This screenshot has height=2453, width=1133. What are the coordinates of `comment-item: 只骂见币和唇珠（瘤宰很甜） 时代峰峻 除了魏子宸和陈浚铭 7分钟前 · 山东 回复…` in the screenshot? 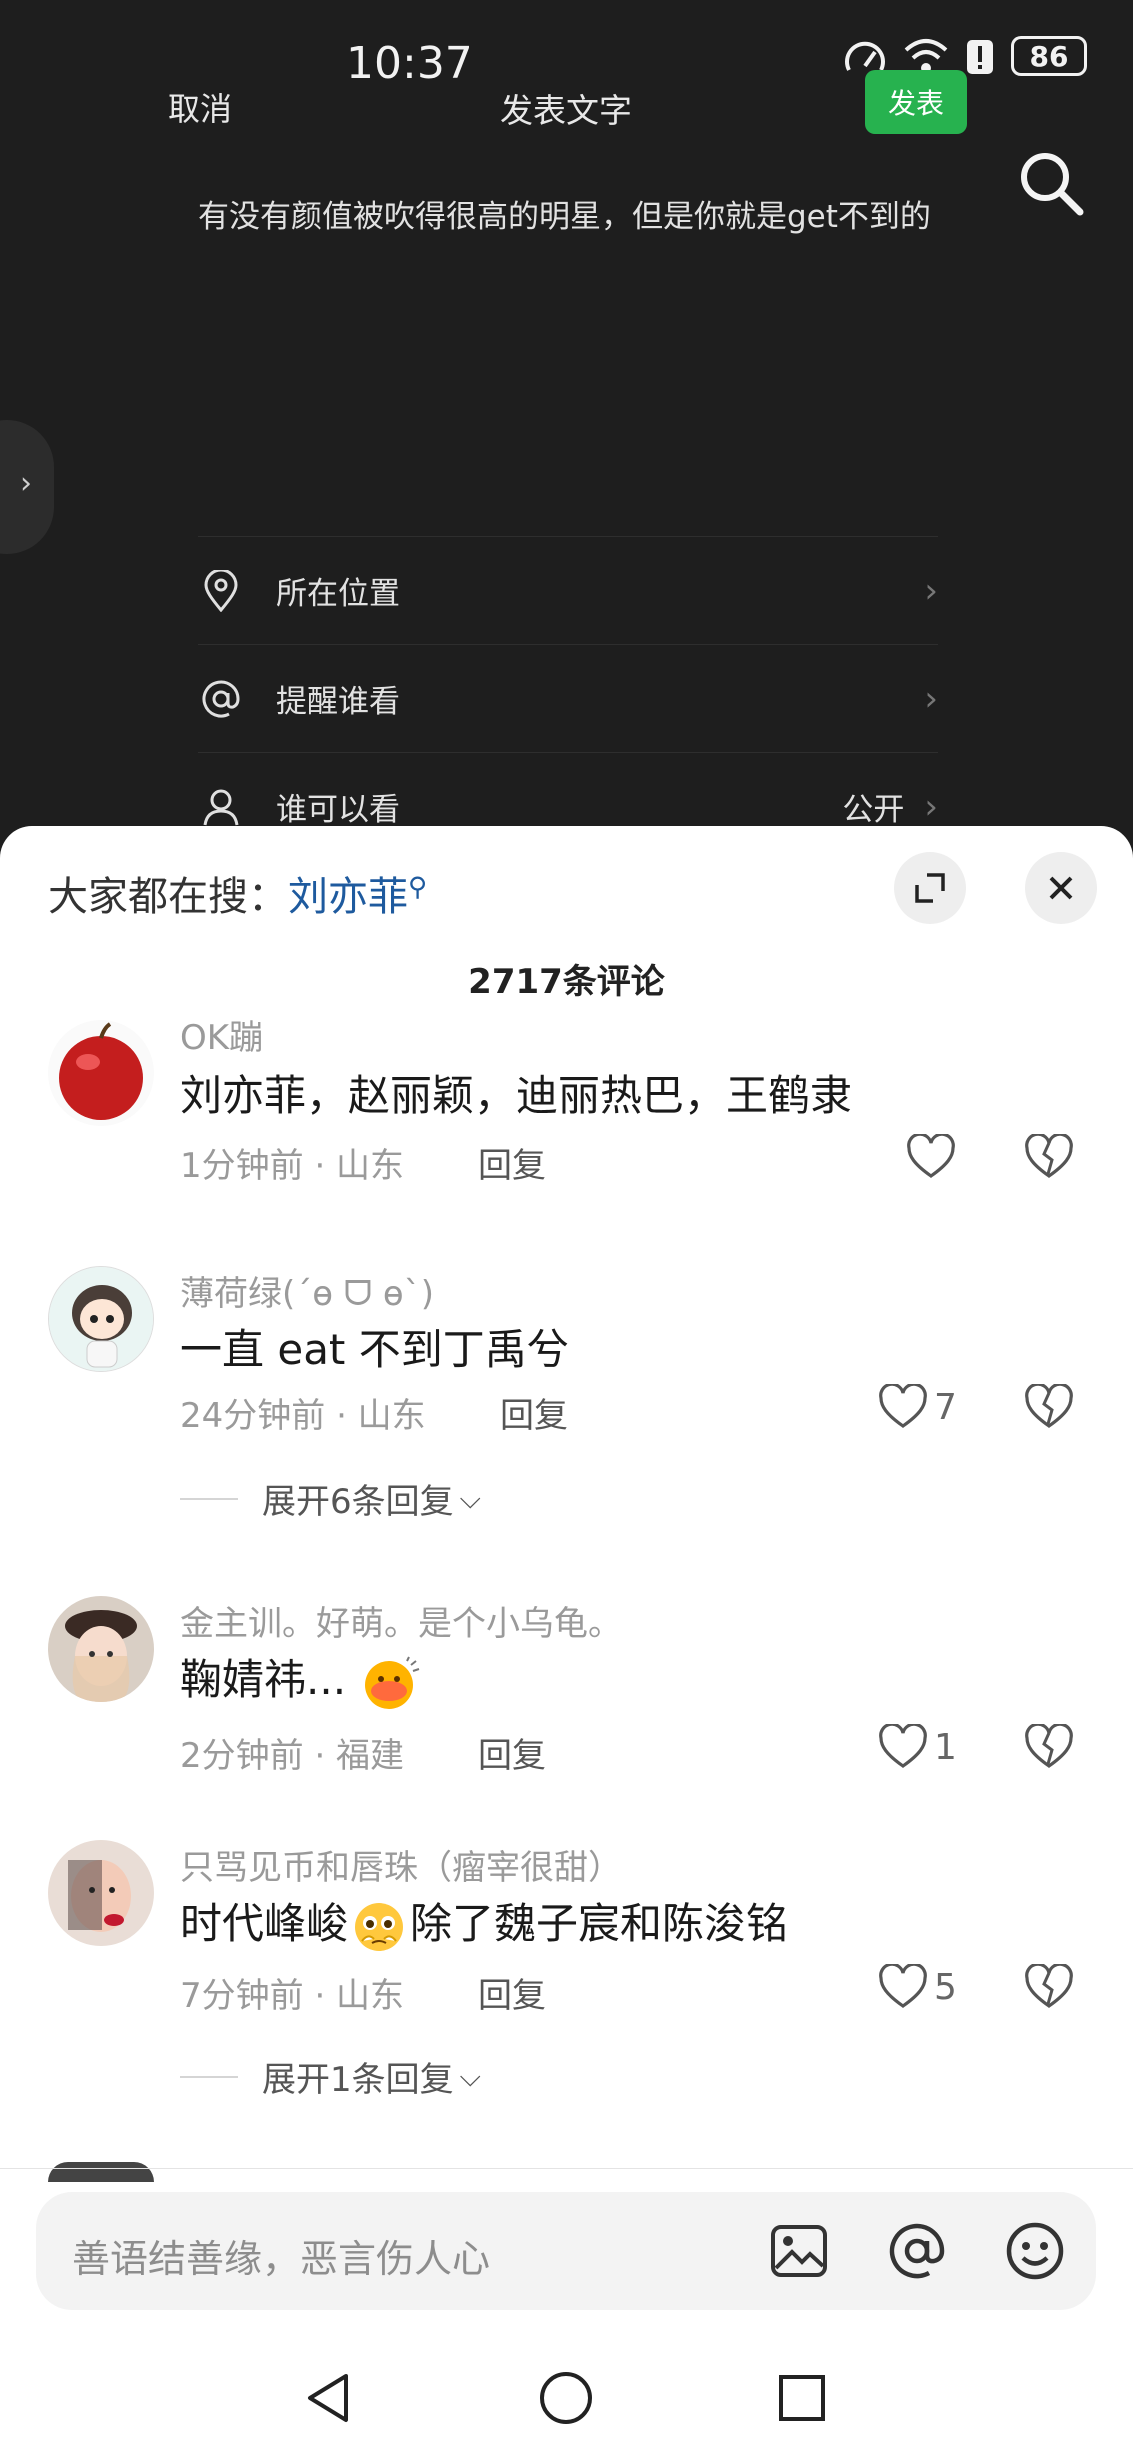 It's located at (566, 2005).